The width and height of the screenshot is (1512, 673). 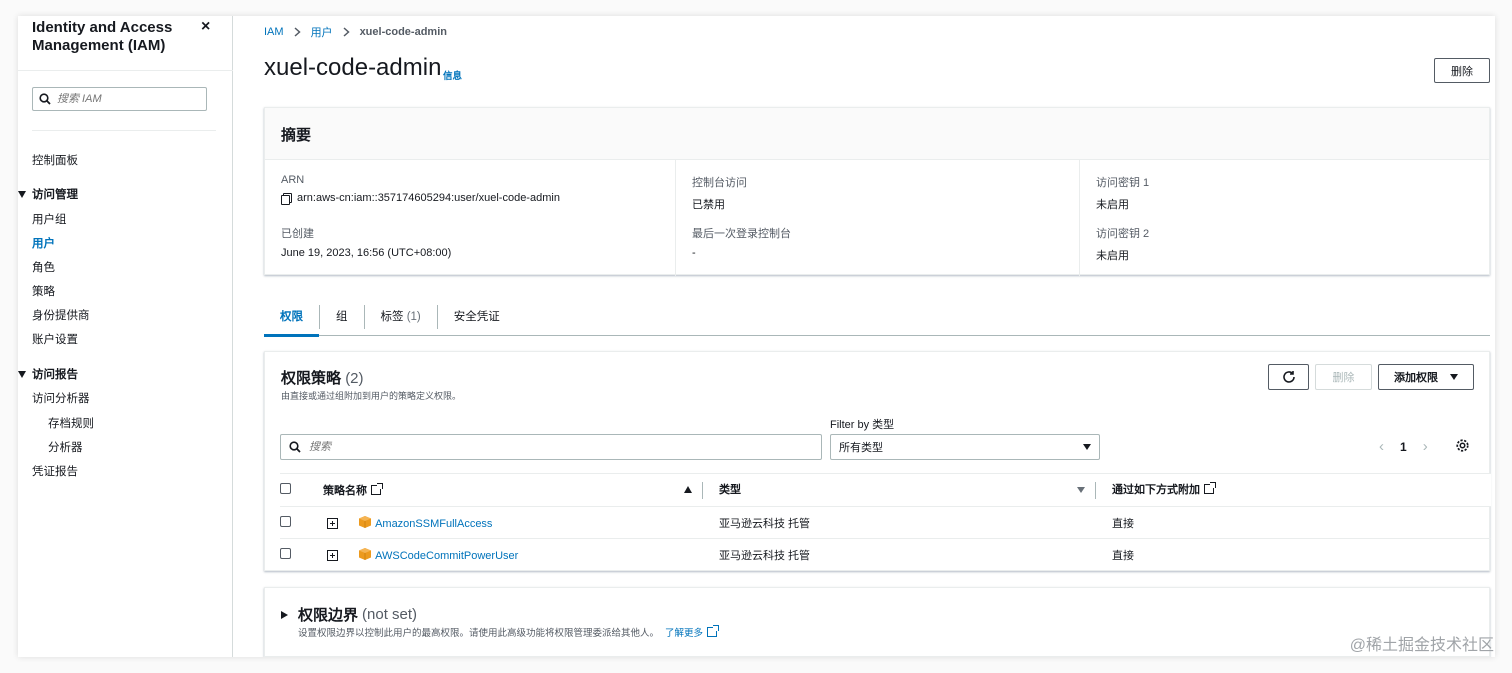 What do you see at coordinates (390, 614) in the screenshot?
I see `boundary-status: (not set)` at bounding box center [390, 614].